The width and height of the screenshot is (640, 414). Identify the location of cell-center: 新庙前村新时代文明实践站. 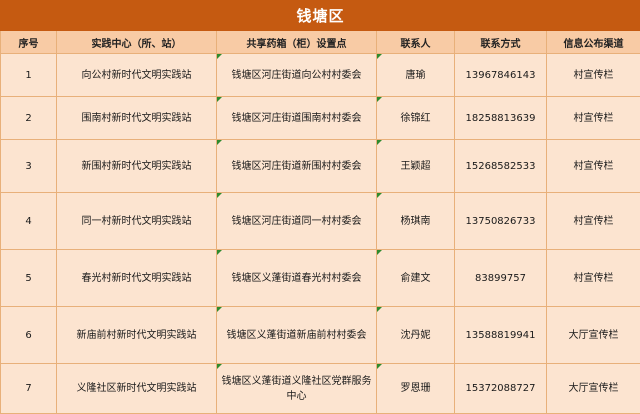
(137, 335).